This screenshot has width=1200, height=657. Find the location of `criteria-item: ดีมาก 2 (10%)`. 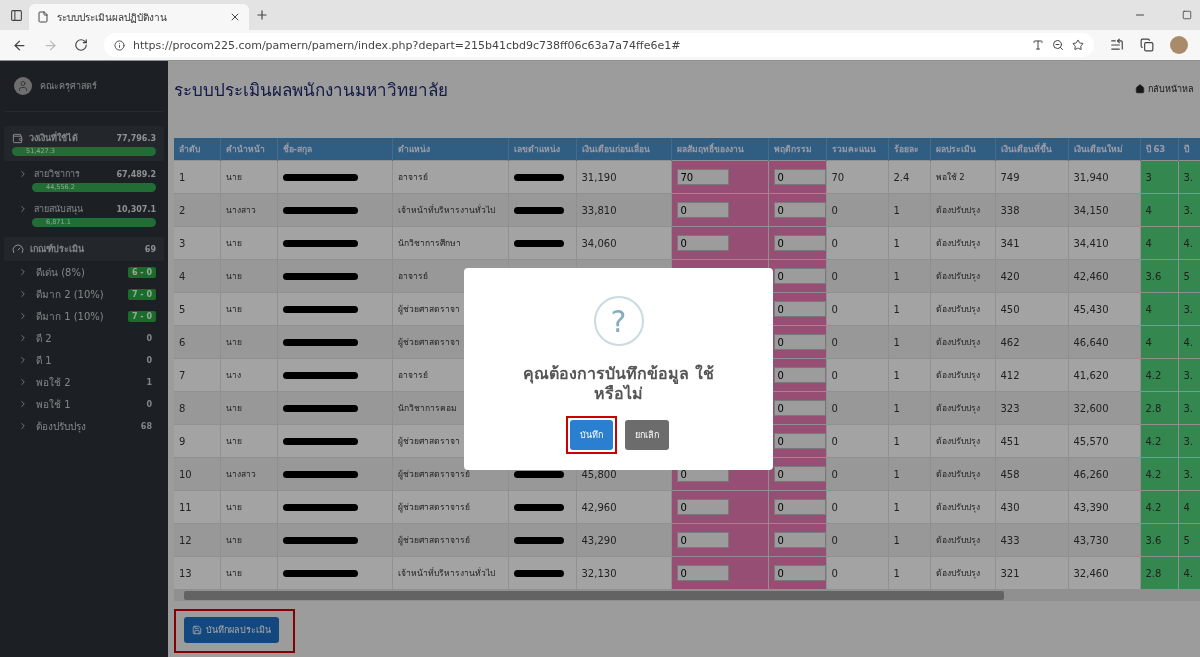

criteria-item: ดีมาก 2 (10%) is located at coordinates (70, 294).